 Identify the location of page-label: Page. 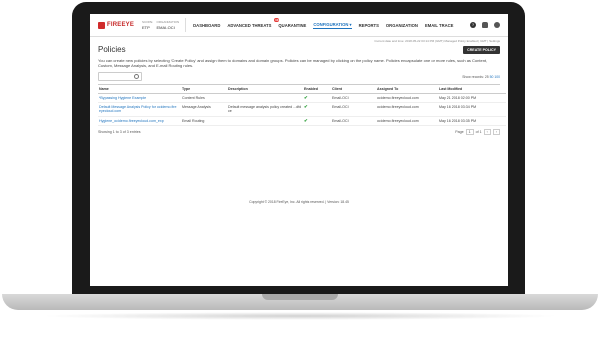
(459, 131).